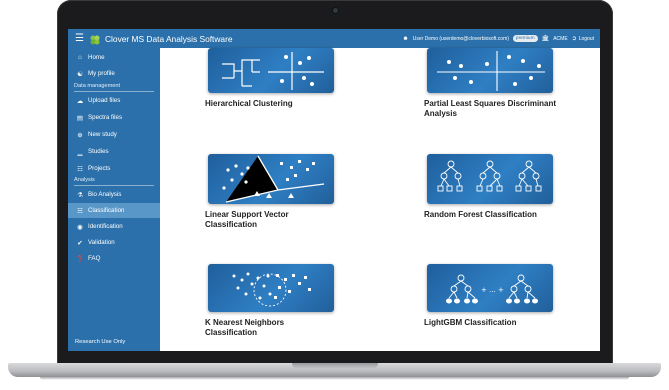 The width and height of the screenshot is (669, 390). Describe the element at coordinates (96, 57) in the screenshot. I see `sidebar-item-label: Home` at that location.